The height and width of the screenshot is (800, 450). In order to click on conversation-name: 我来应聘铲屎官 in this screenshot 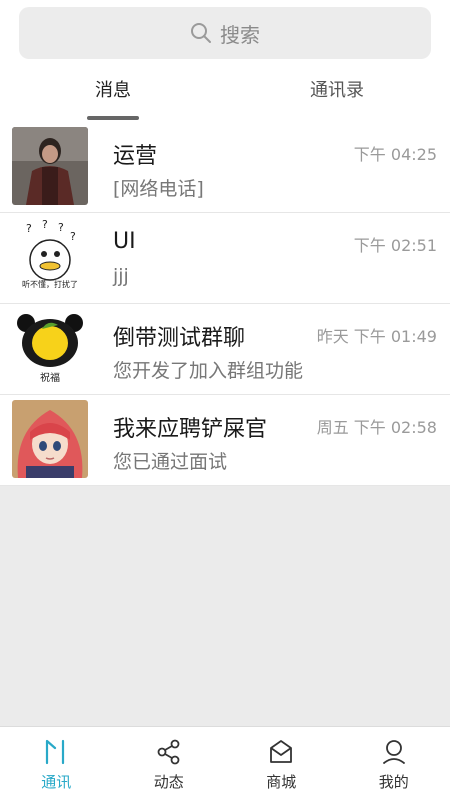, I will do `click(190, 429)`.